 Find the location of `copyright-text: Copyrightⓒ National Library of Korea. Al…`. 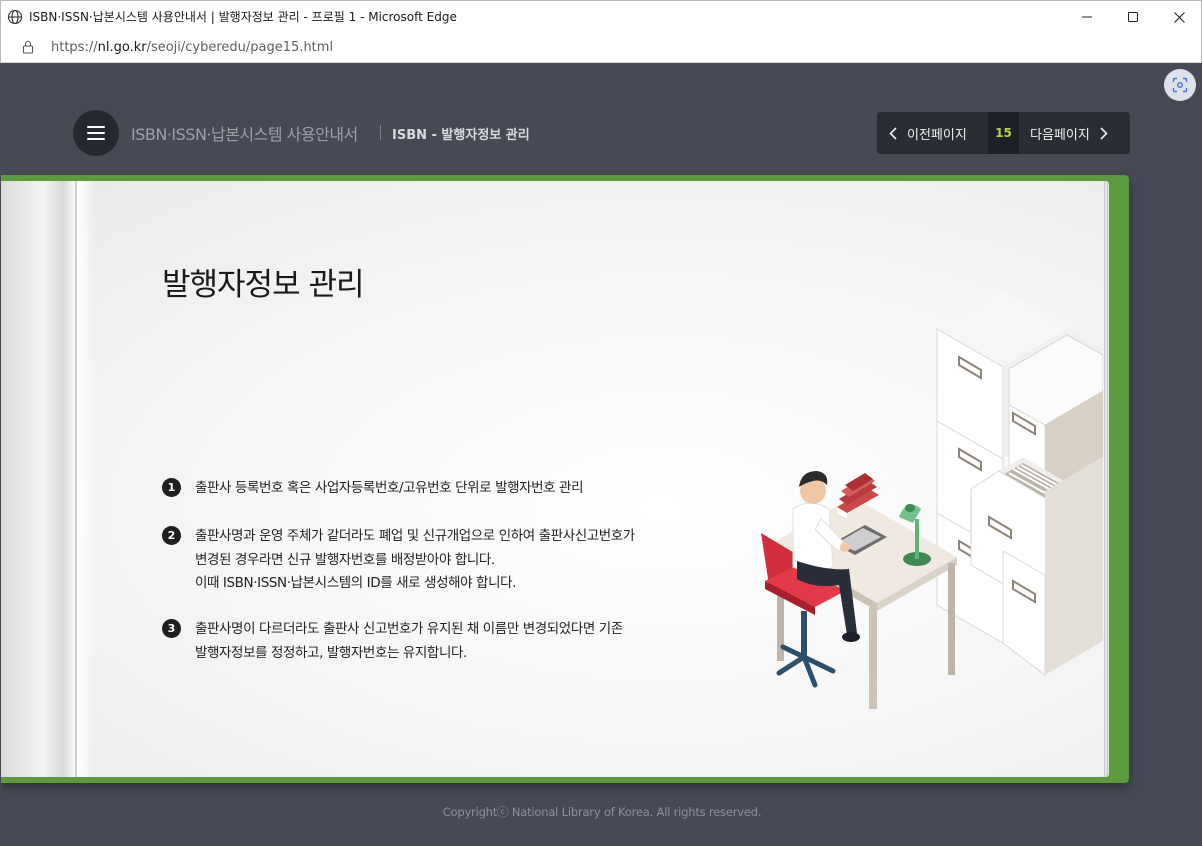

copyright-text: Copyrightⓒ National Library of Korea. Al… is located at coordinates (602, 812).